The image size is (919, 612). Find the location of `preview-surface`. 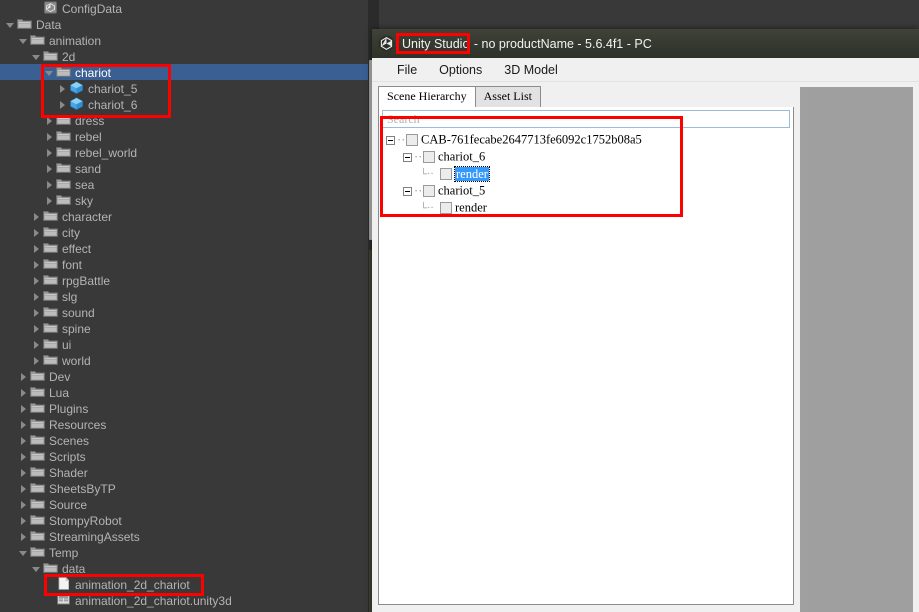

preview-surface is located at coordinates (856, 350).